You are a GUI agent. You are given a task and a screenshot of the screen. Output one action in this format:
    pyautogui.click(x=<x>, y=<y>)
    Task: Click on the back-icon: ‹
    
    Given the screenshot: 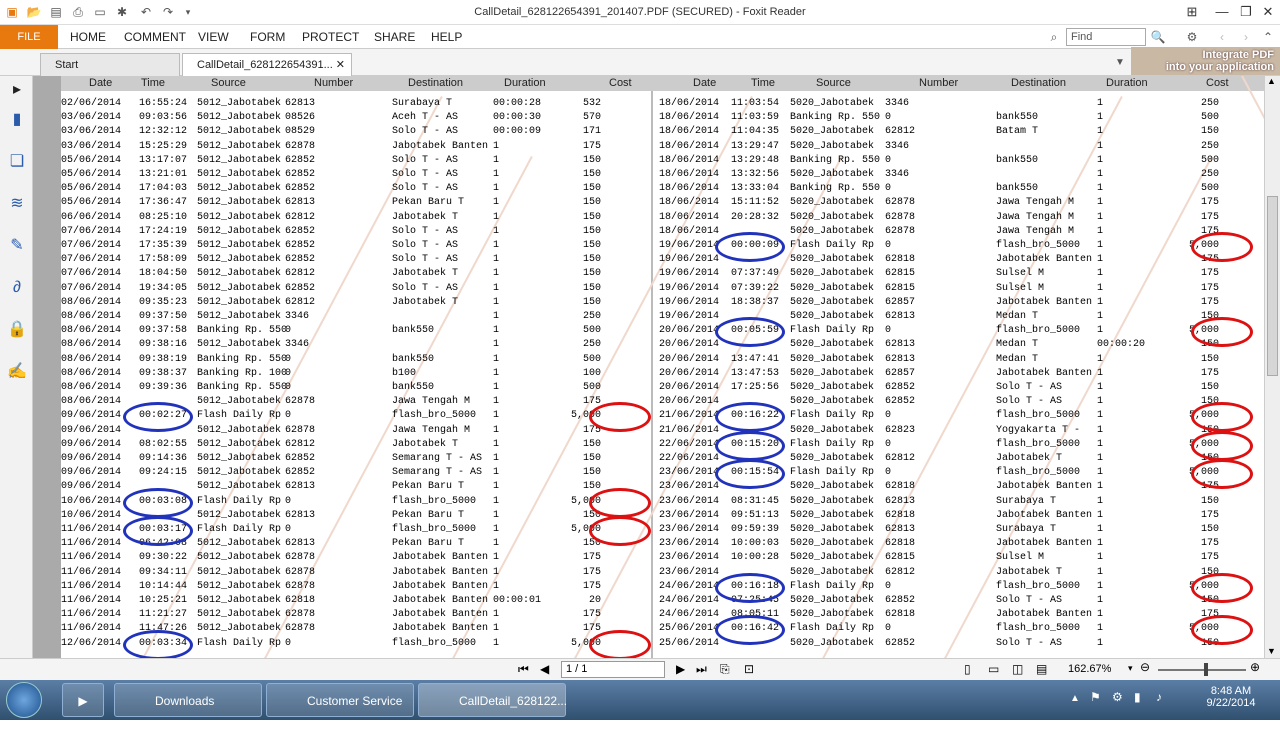 What is the action you would take?
    pyautogui.click(x=1222, y=37)
    